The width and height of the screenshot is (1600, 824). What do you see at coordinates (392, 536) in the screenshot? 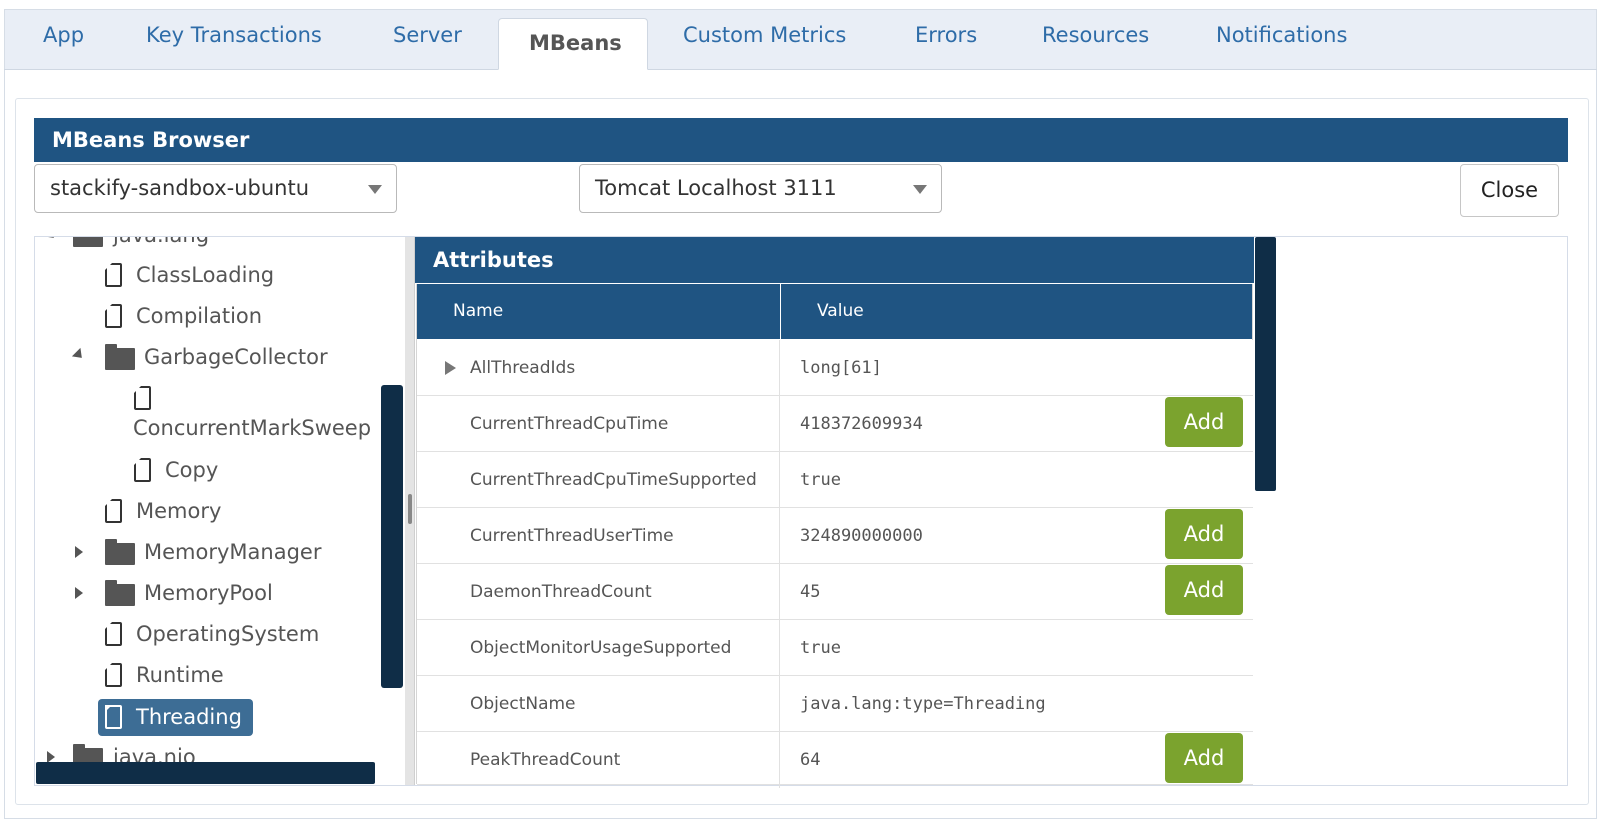
I see `tree-vertical-scrollbar` at bounding box center [392, 536].